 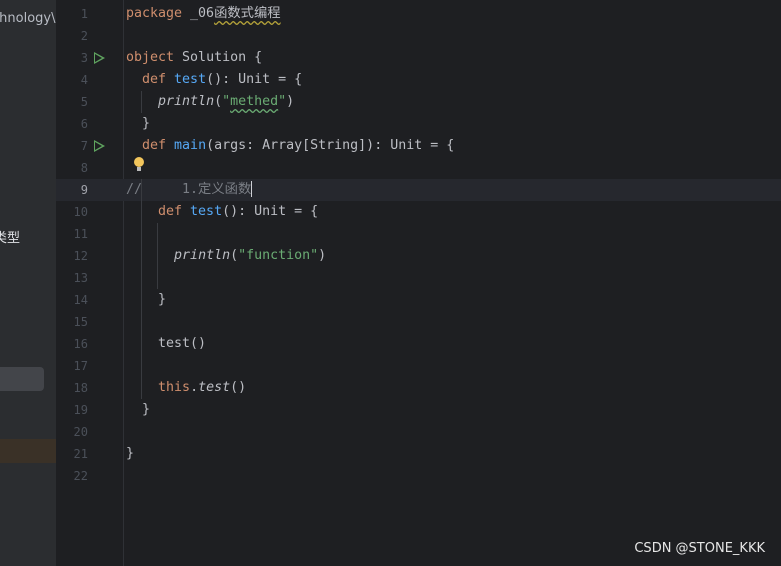 I want to click on code-line: 10 def test(): Unit = {, so click(x=418, y=212).